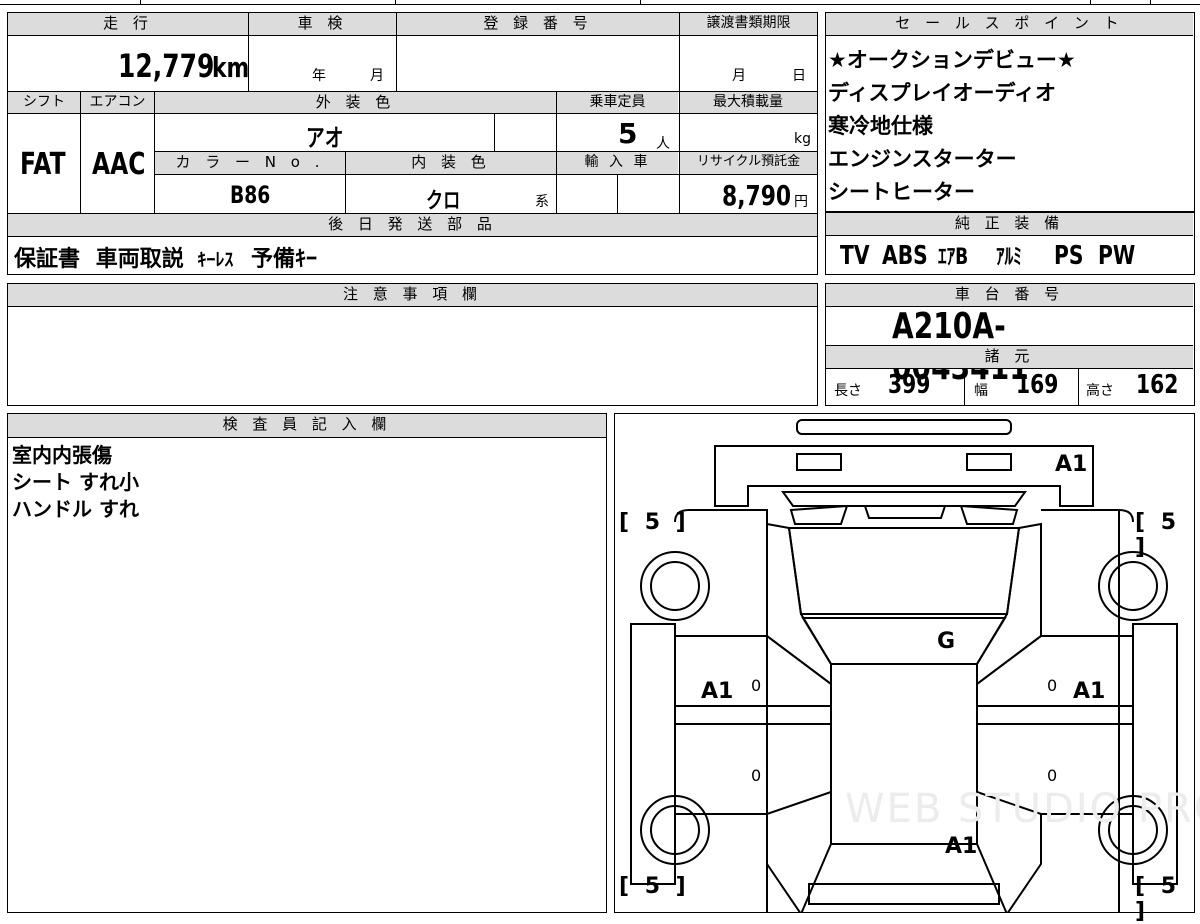 The image size is (1200, 924). What do you see at coordinates (801, 202) in the screenshot?
I see `recycle-unit: 円` at bounding box center [801, 202].